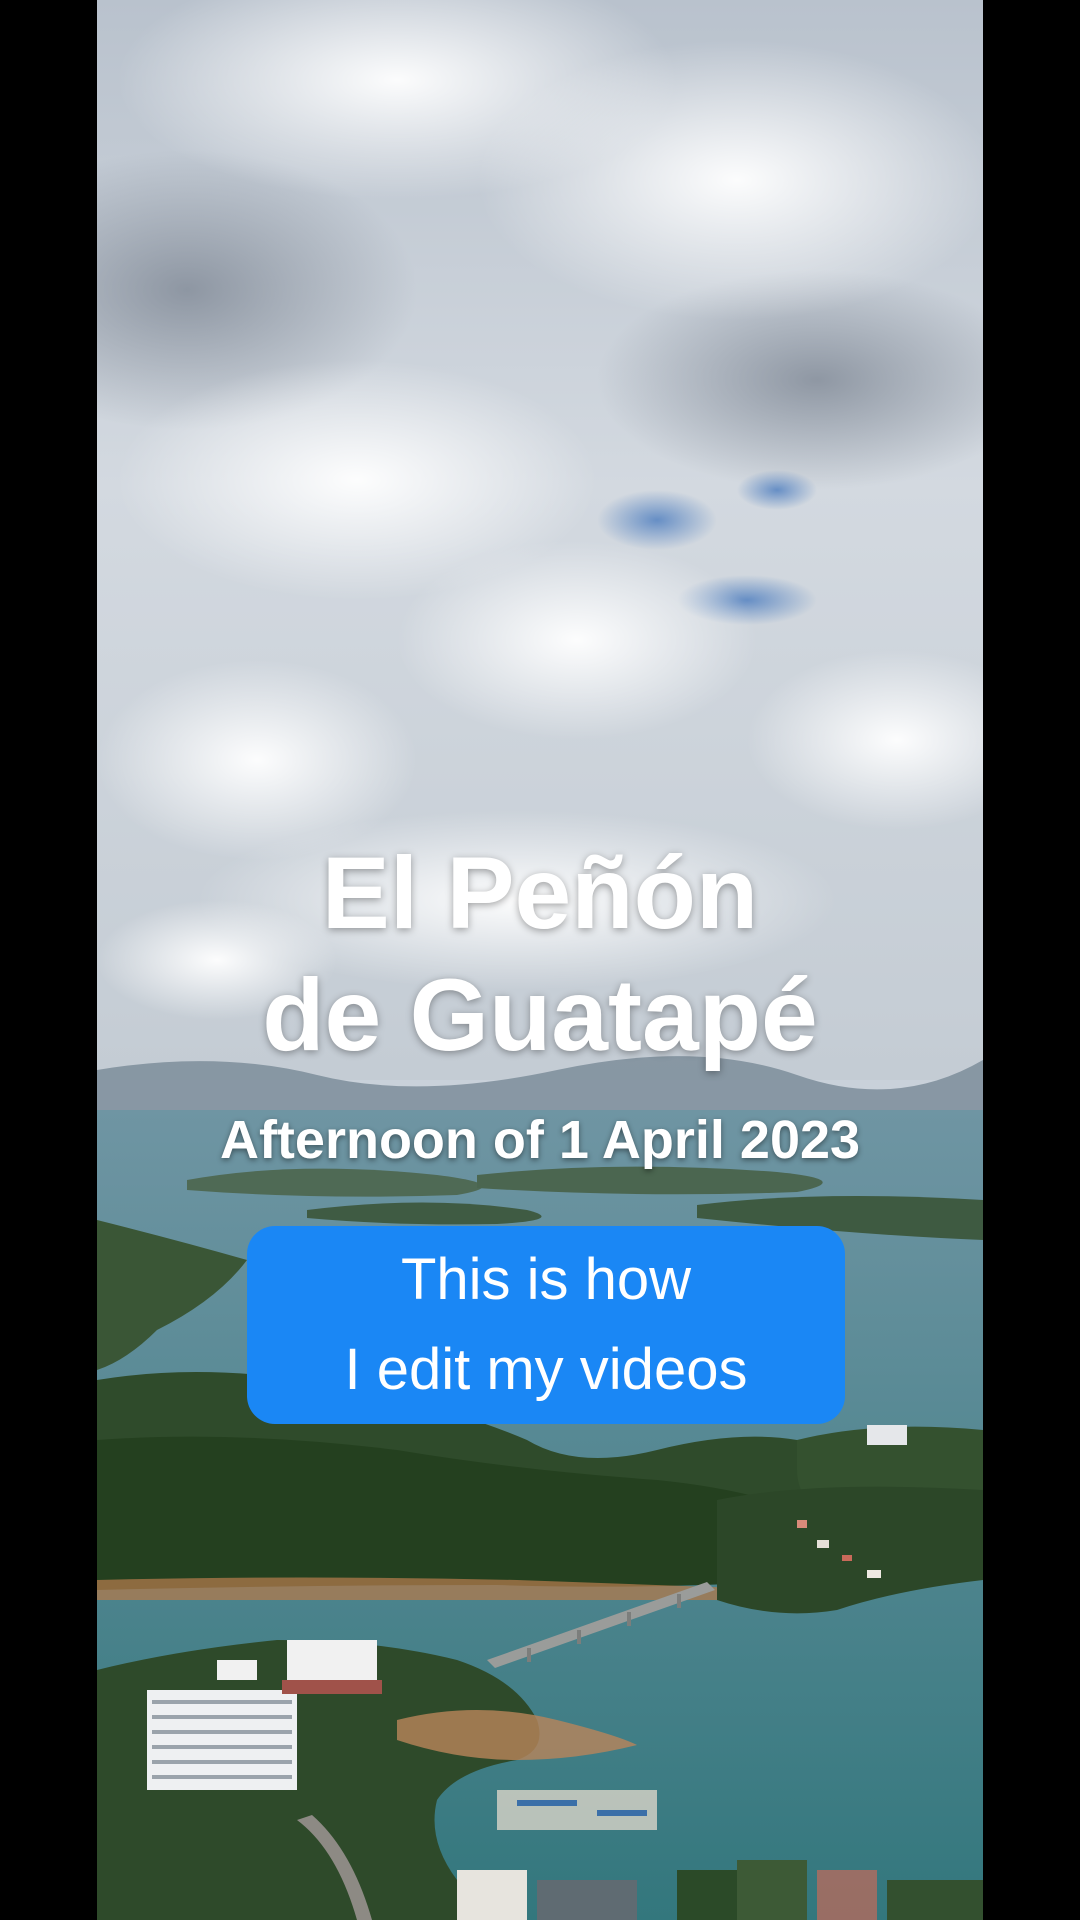  Describe the element at coordinates (540, 1015) in the screenshot. I see `title-line-2: de Guatapé` at that location.